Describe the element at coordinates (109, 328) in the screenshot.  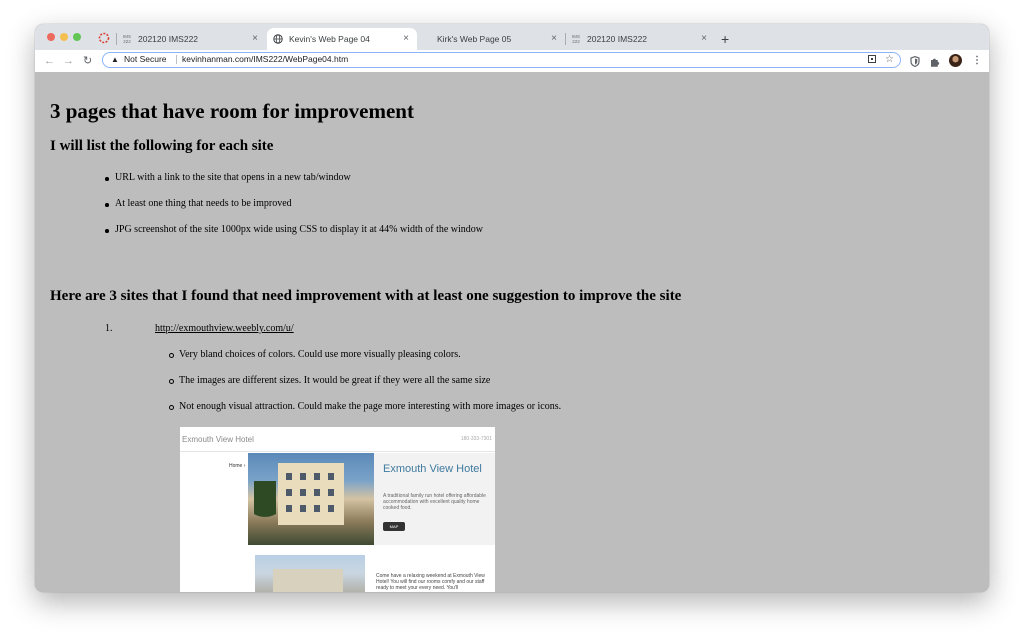
I see `list-number: 1.` at that location.